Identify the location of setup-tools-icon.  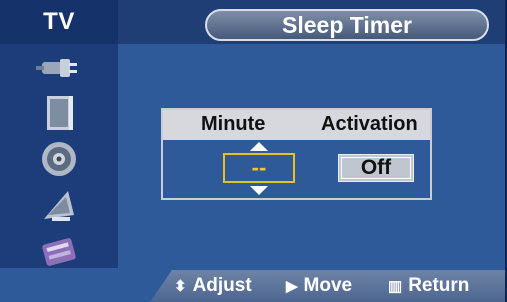
(59, 252).